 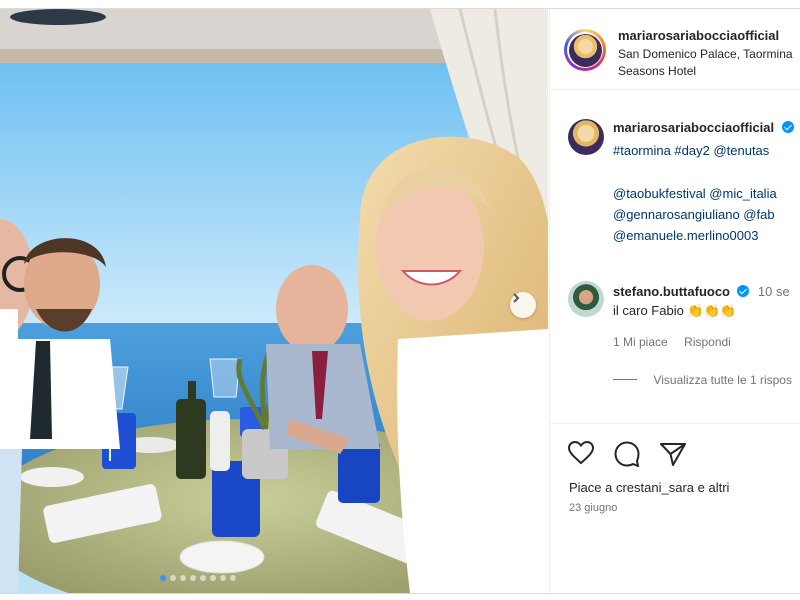 What do you see at coordinates (625, 380) in the screenshot?
I see `replies-divider` at bounding box center [625, 380].